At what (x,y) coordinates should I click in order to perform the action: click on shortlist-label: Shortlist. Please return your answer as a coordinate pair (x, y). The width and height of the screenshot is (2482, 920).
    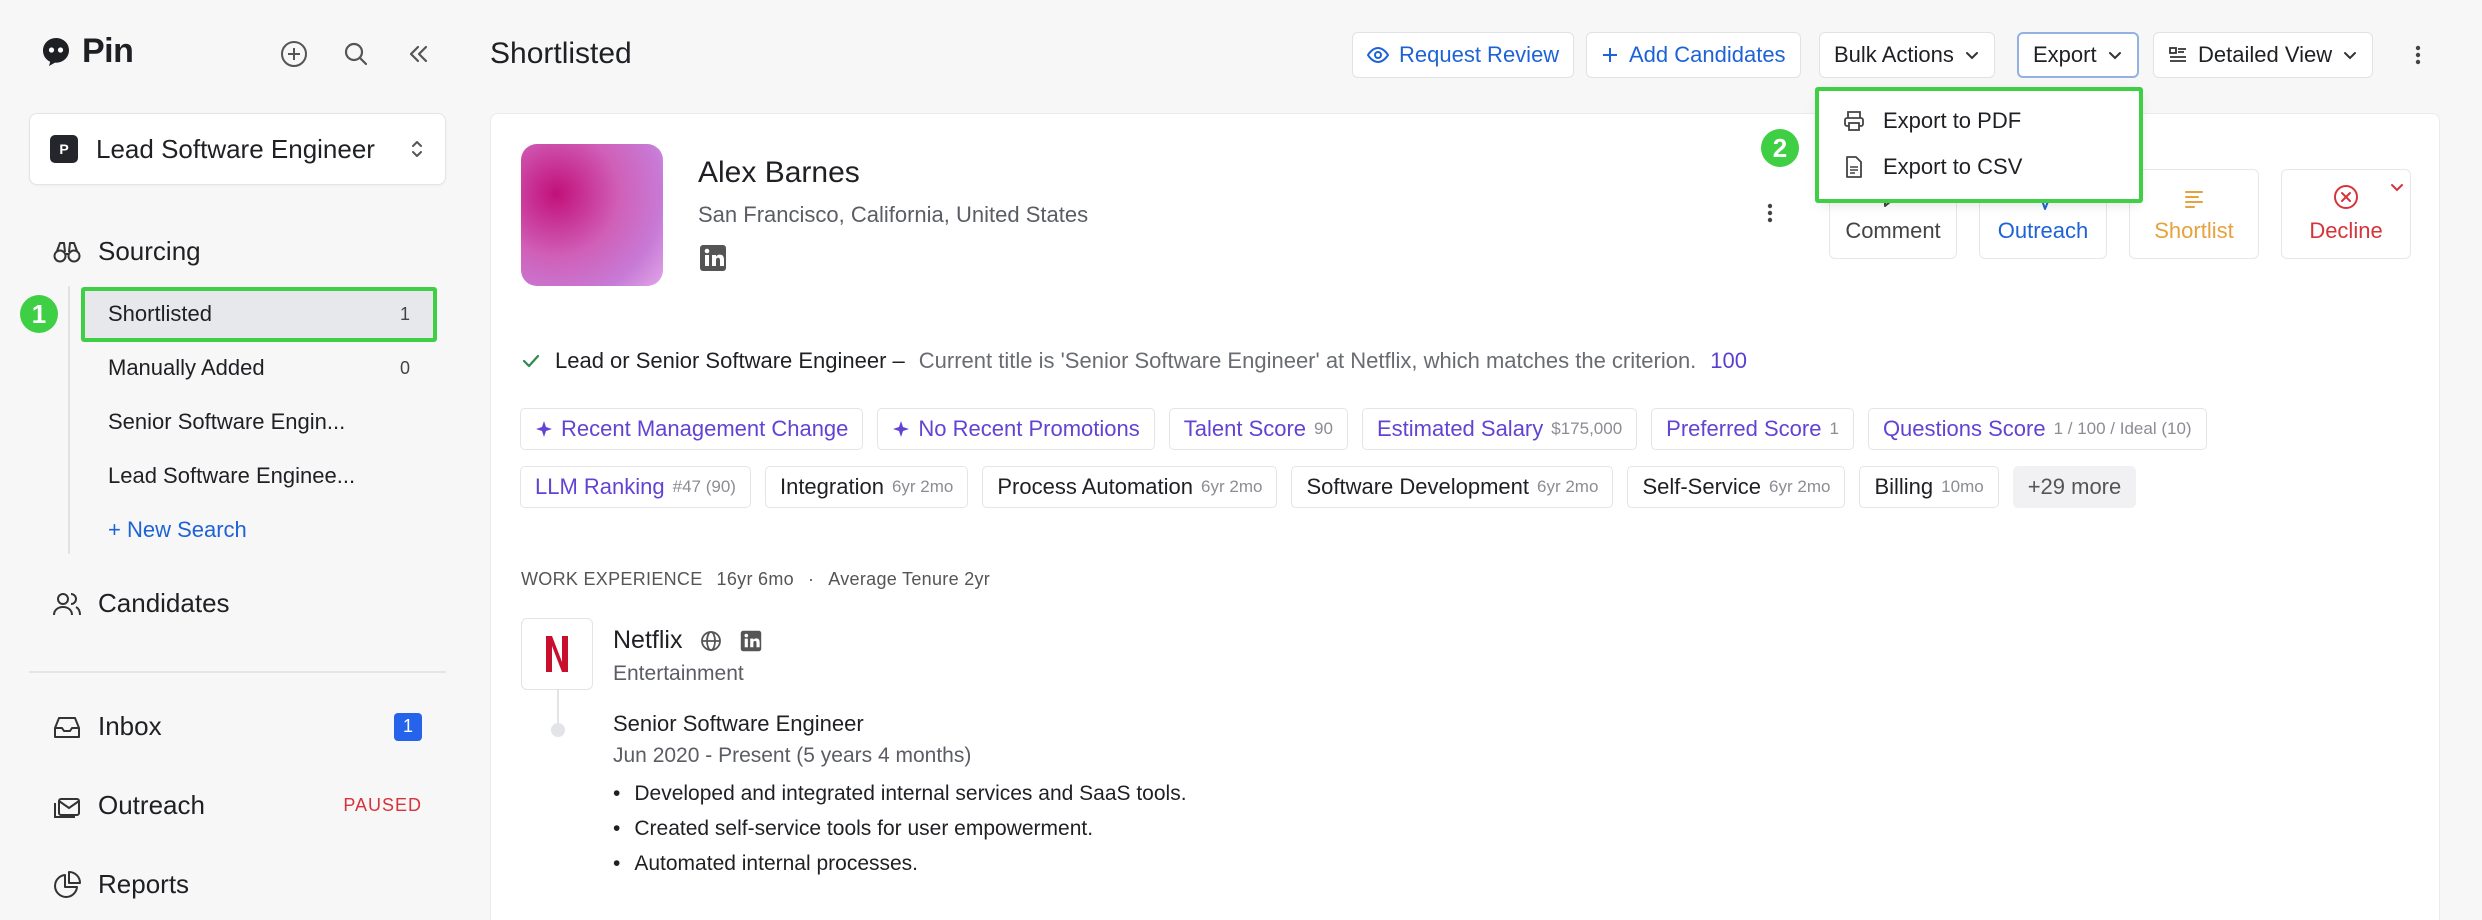
    Looking at the image, I should click on (2194, 230).